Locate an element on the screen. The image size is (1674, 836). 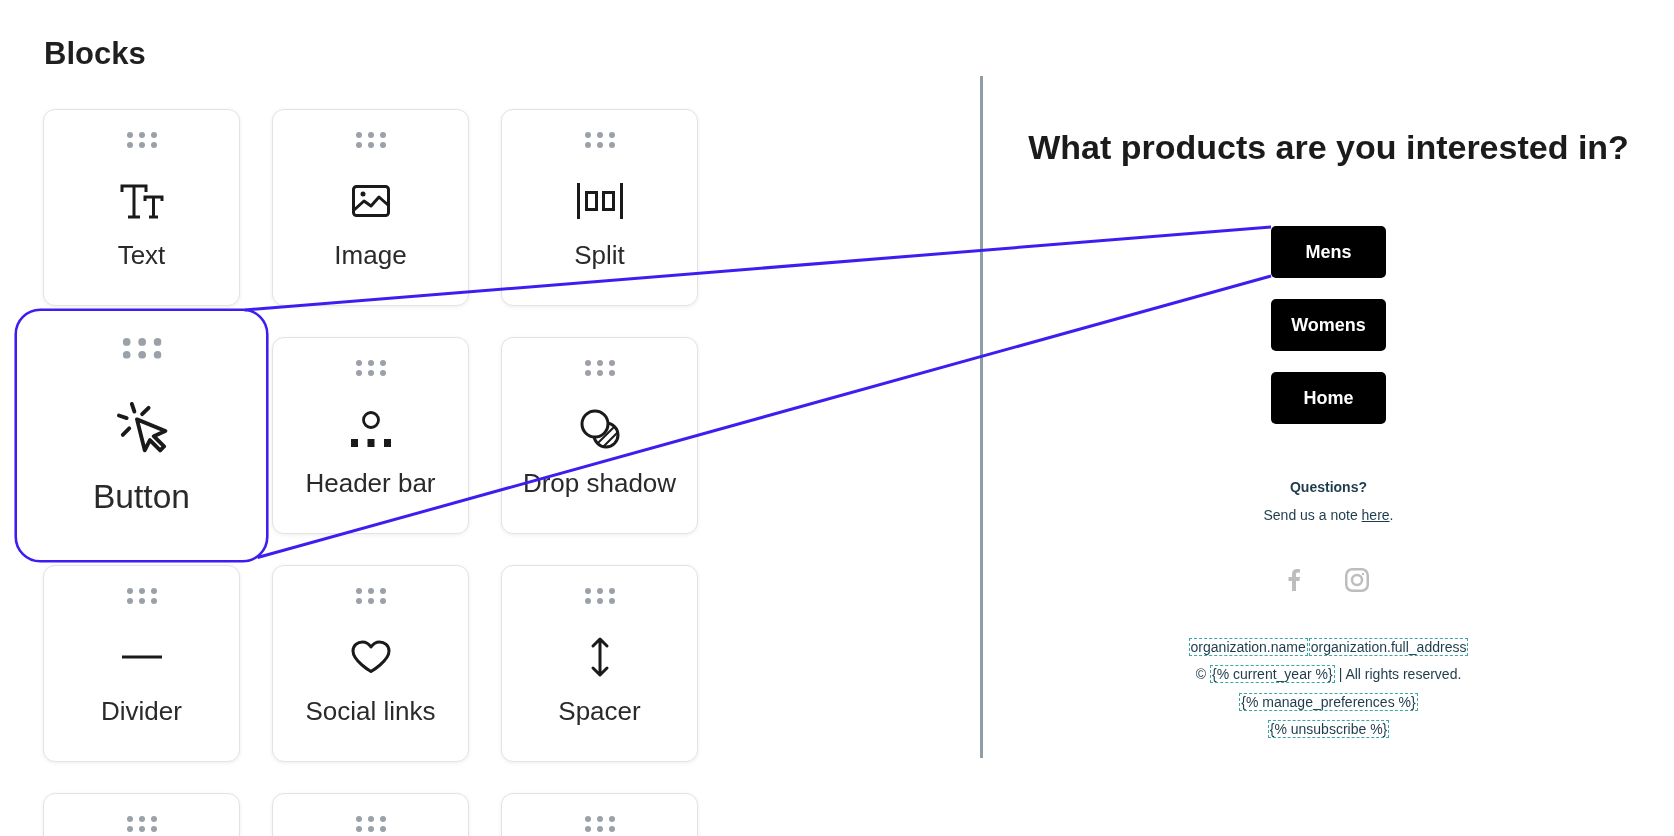
block-tile: Button is located at coordinates (141, 435).